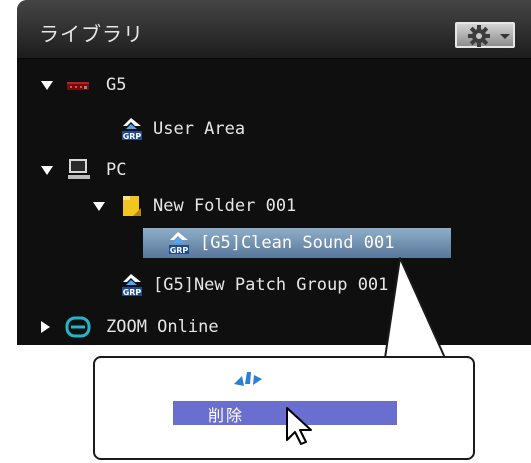 Image resolution: width=531 pixels, height=463 pixels. What do you see at coordinates (299, 426) in the screenshot?
I see `mouse-cursor-icon` at bounding box center [299, 426].